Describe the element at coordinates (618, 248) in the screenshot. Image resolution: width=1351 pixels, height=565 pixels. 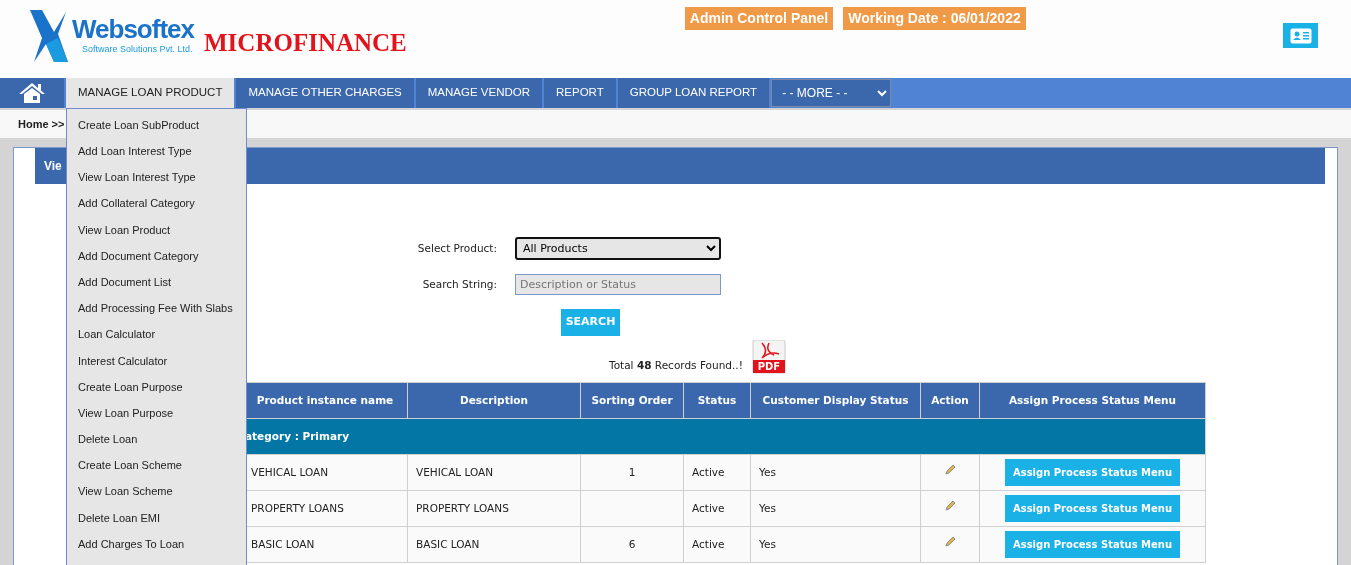
I see `product-select: All Products` at that location.